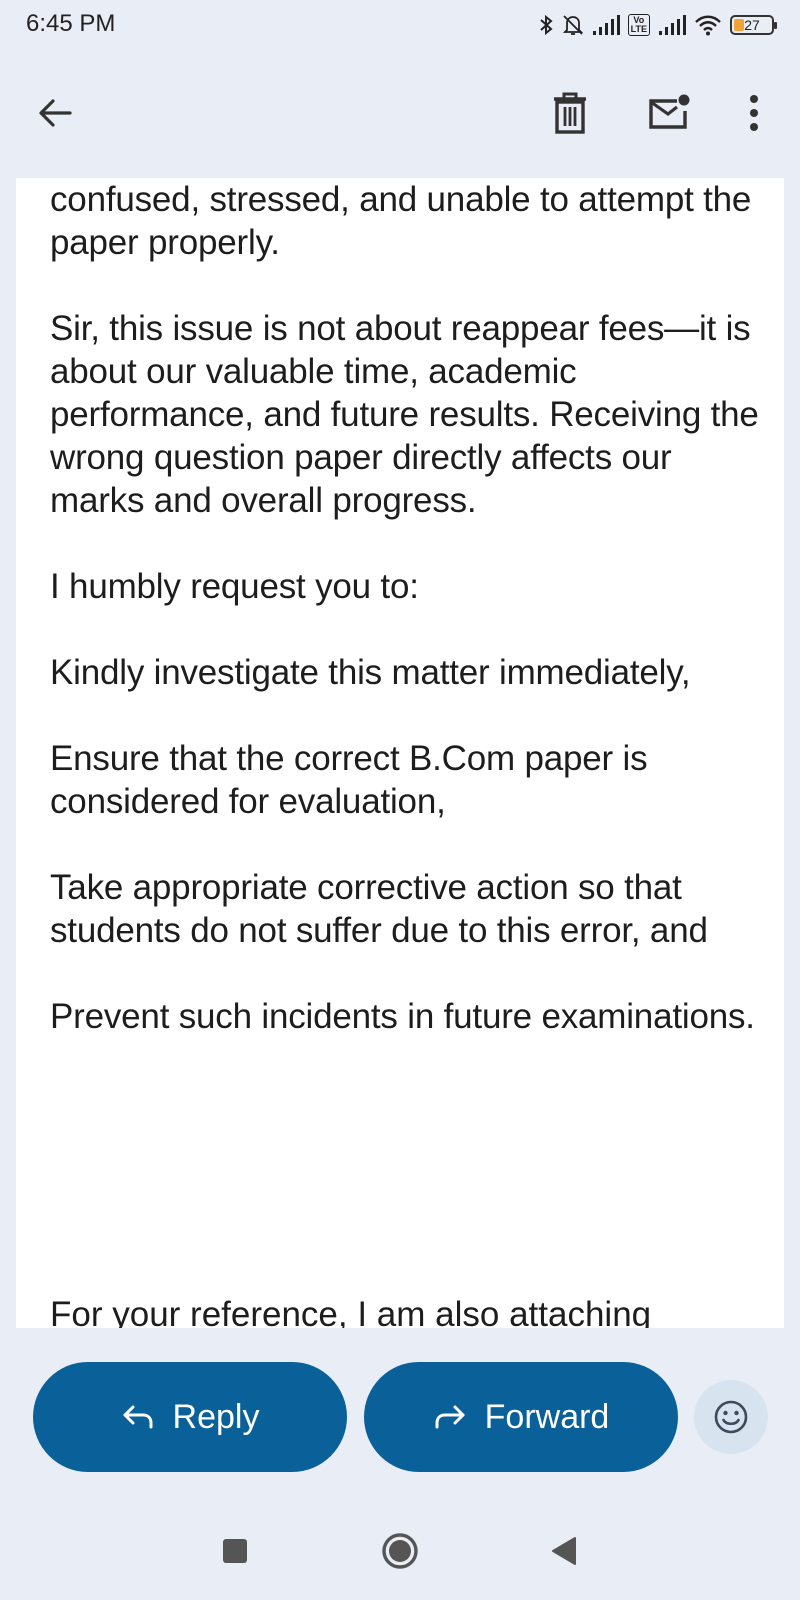 The width and height of the screenshot is (800, 1600). I want to click on square-icon, so click(235, 1551).